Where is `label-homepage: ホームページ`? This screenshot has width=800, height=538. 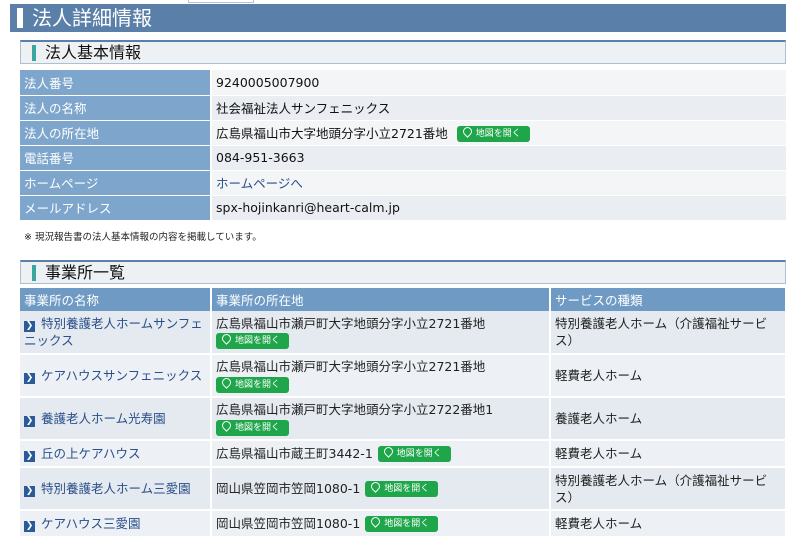
label-homepage: ホームページ is located at coordinates (116, 183).